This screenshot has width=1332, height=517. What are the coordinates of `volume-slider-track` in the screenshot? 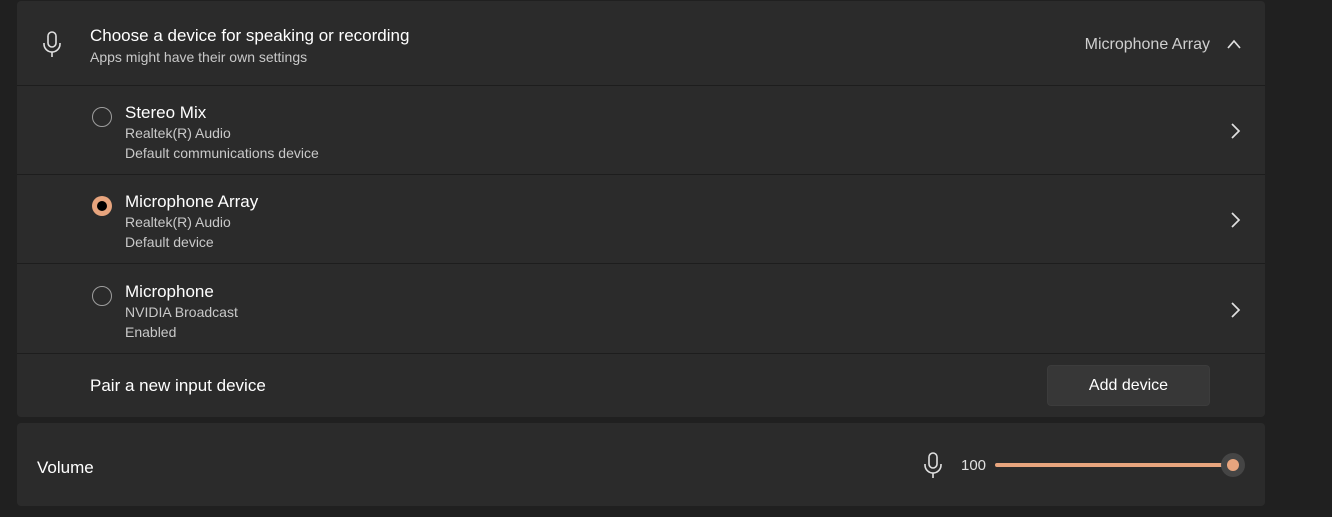 It's located at (1114, 465).